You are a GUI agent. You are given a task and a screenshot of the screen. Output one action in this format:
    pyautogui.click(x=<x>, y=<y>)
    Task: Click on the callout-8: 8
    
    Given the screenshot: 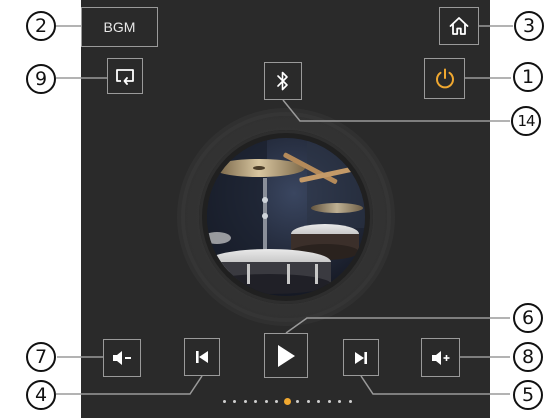 What is the action you would take?
    pyautogui.click(x=528, y=357)
    